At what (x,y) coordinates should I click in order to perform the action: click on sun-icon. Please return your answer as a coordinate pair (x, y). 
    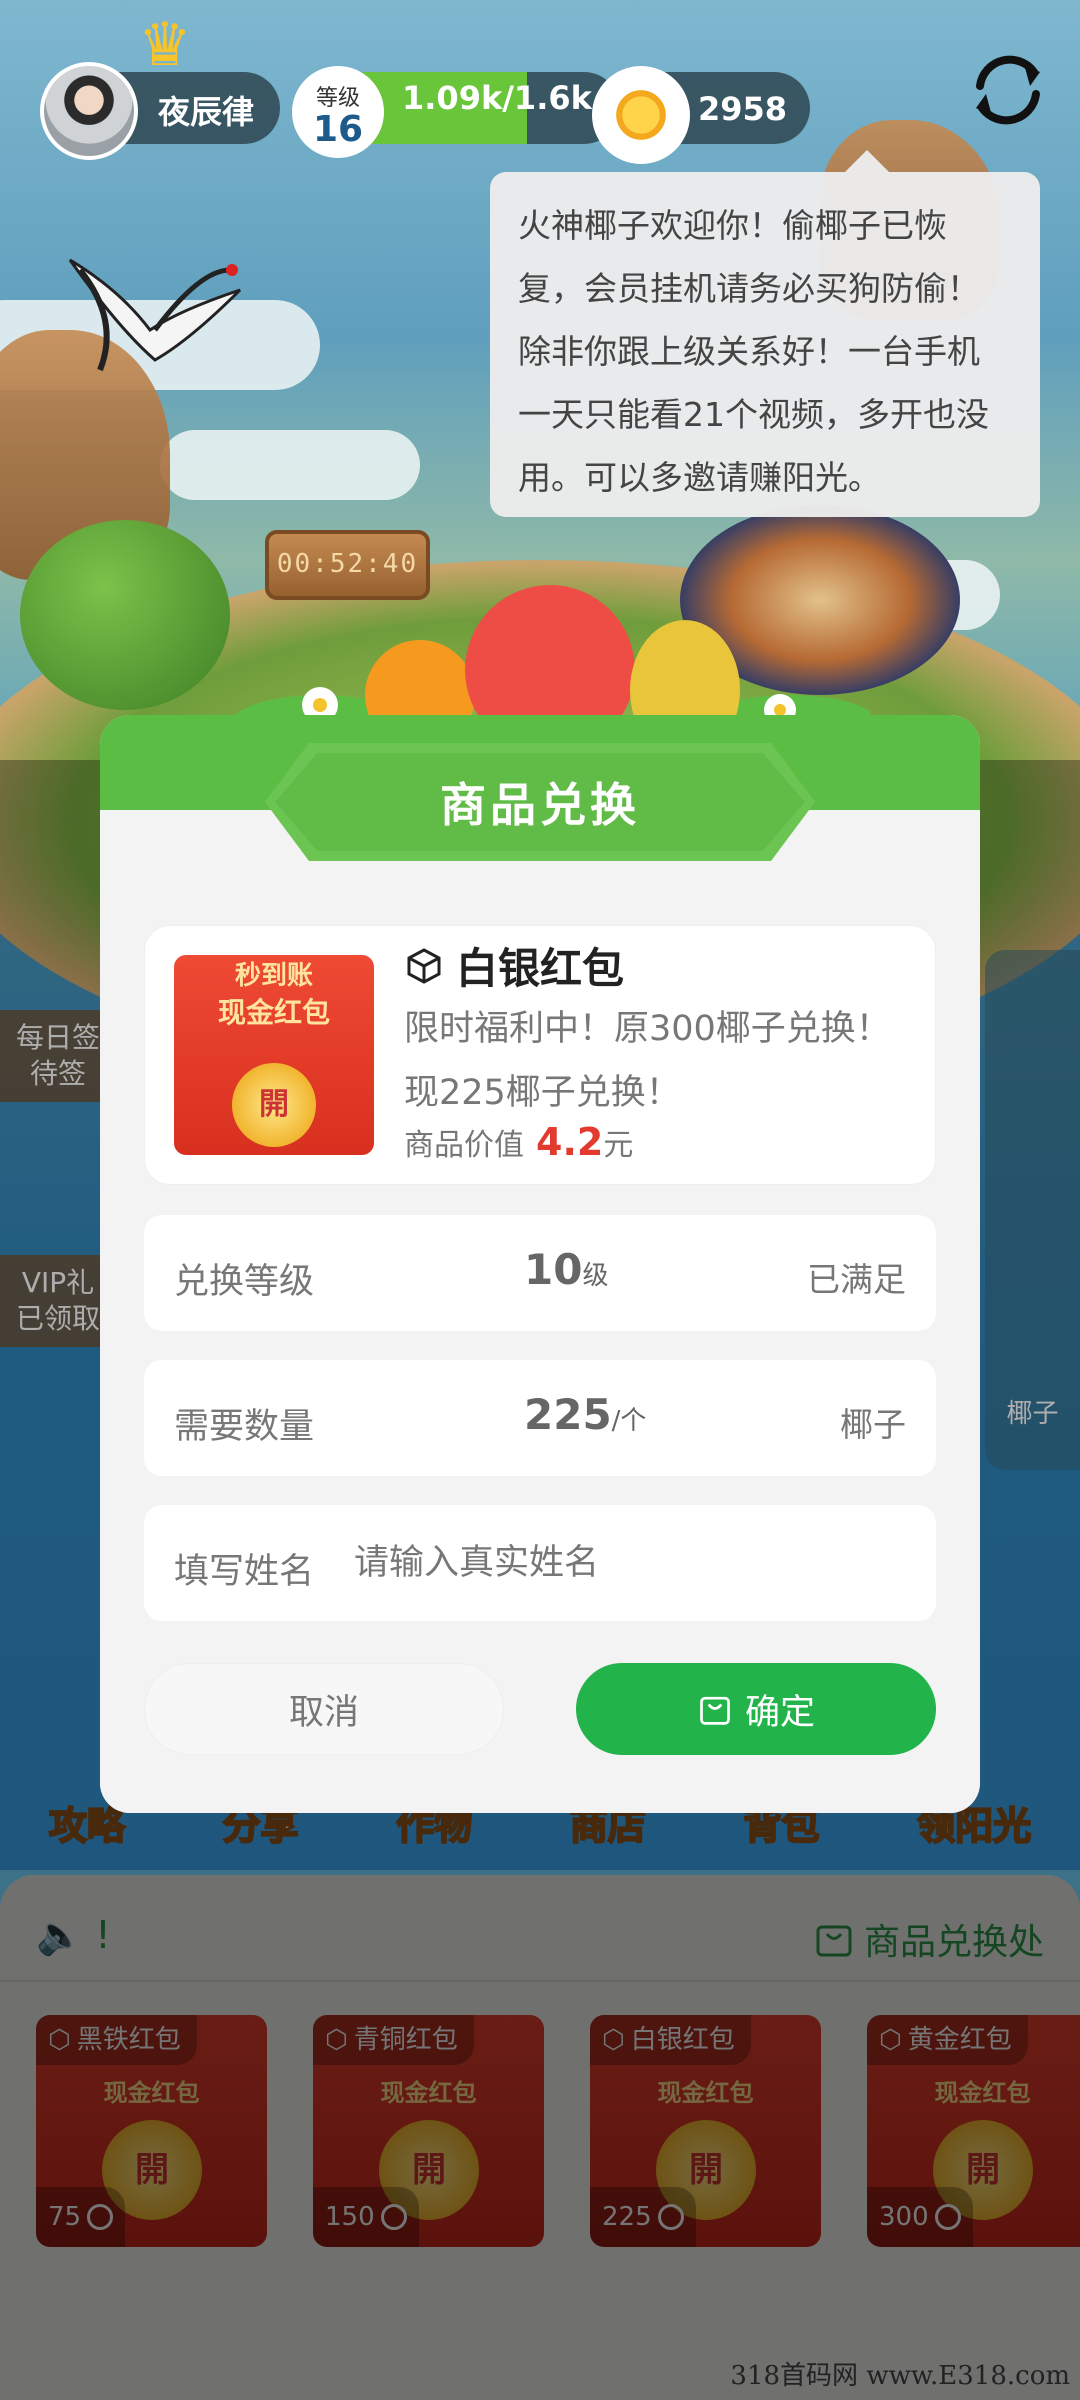
    Looking at the image, I should click on (641, 115).